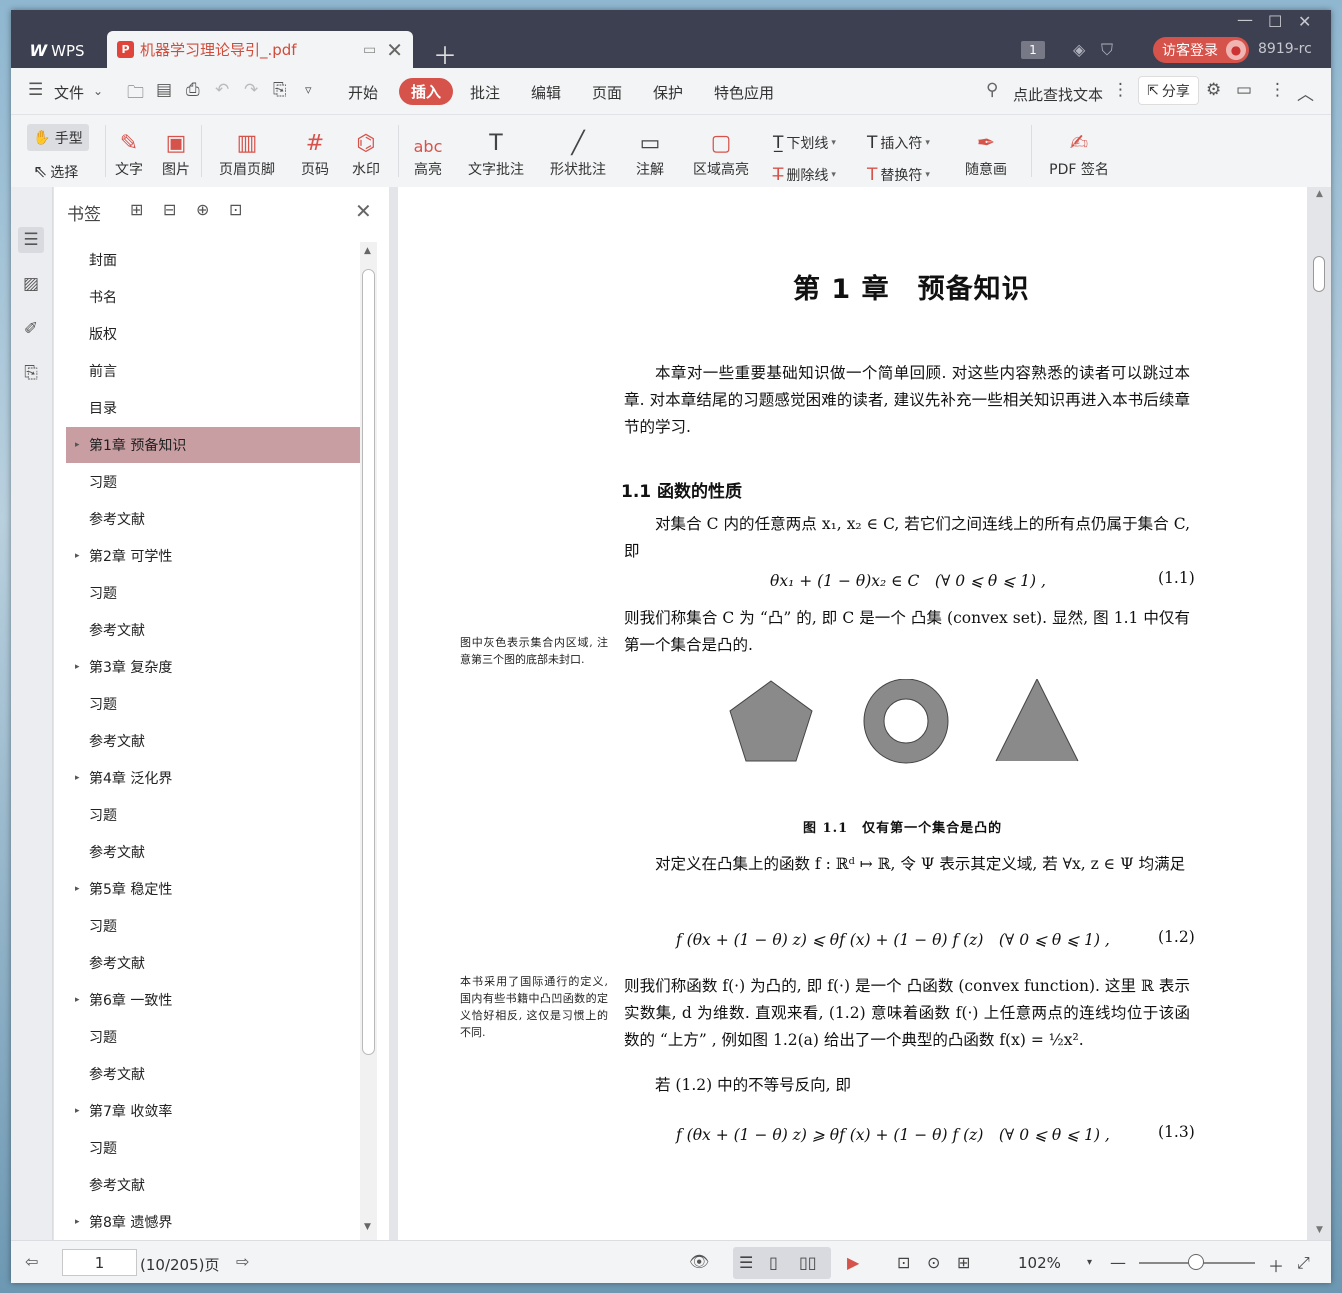  Describe the element at coordinates (98, 91) in the screenshot. I see `chevron-down-icon: ⌄` at that location.